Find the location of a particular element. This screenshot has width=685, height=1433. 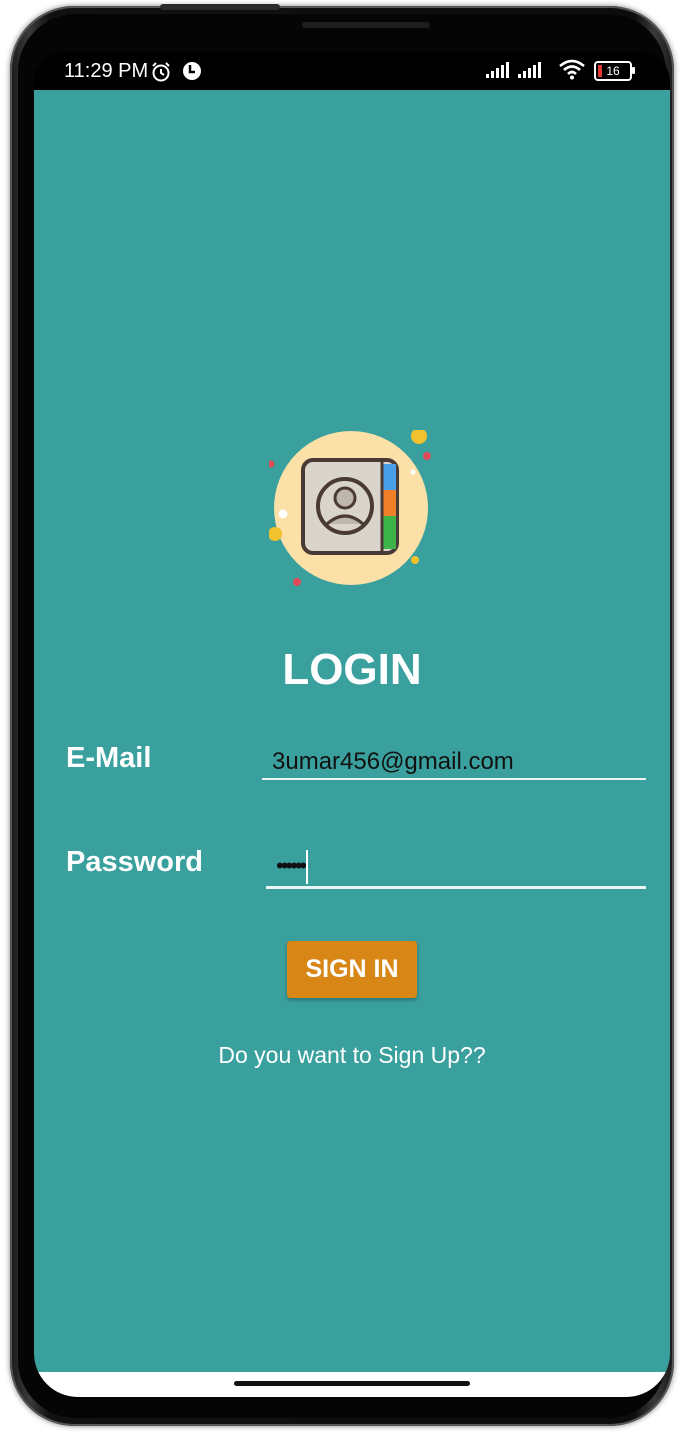

battery-percent: 16 is located at coordinates (613, 71).